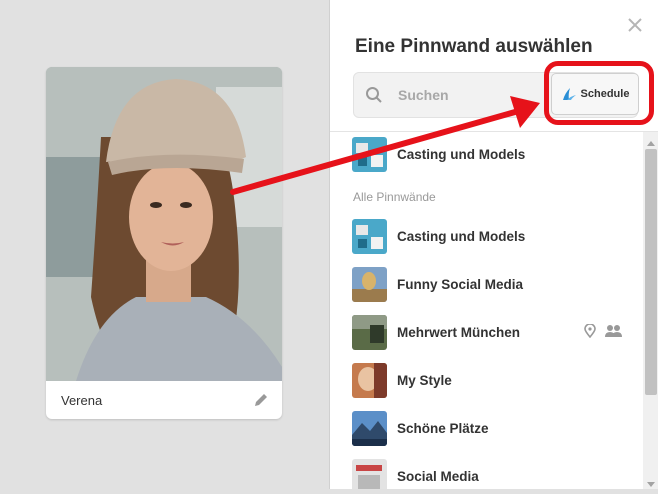 Image resolution: width=658 pixels, height=494 pixels. Describe the element at coordinates (394, 197) in the screenshot. I see `section-label: Alle Pinnwände` at that location.